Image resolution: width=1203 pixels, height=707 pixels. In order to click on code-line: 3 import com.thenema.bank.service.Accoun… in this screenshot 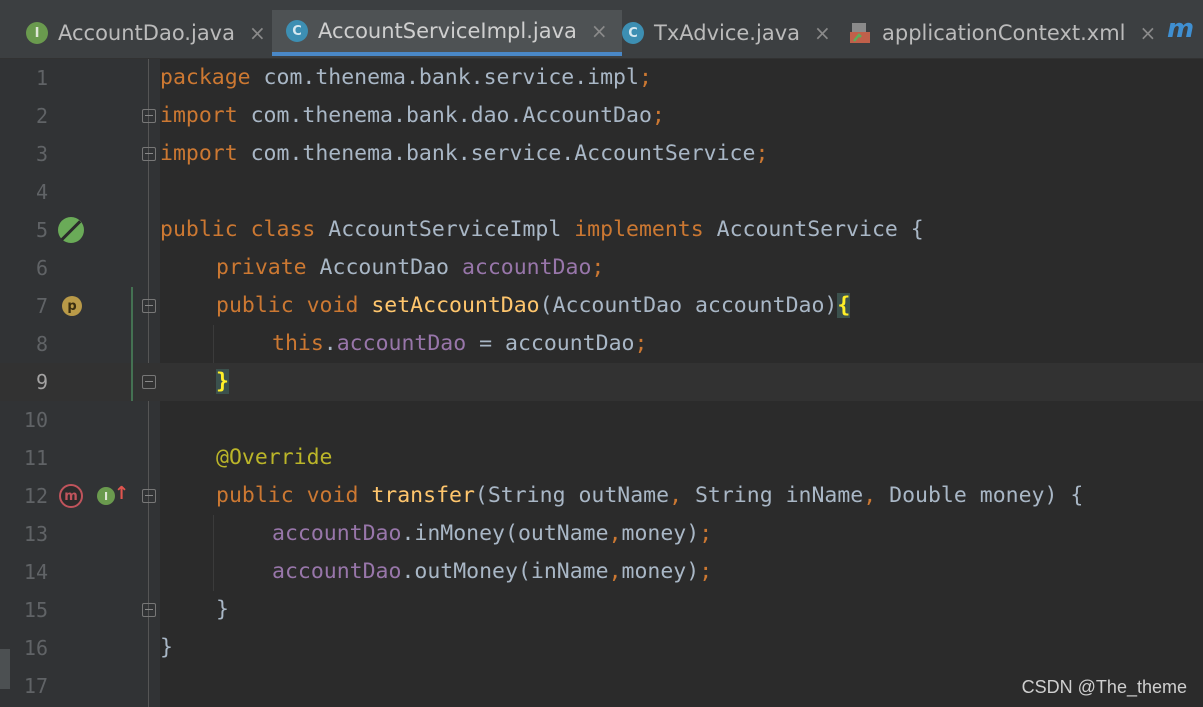, I will do `click(601, 154)`.